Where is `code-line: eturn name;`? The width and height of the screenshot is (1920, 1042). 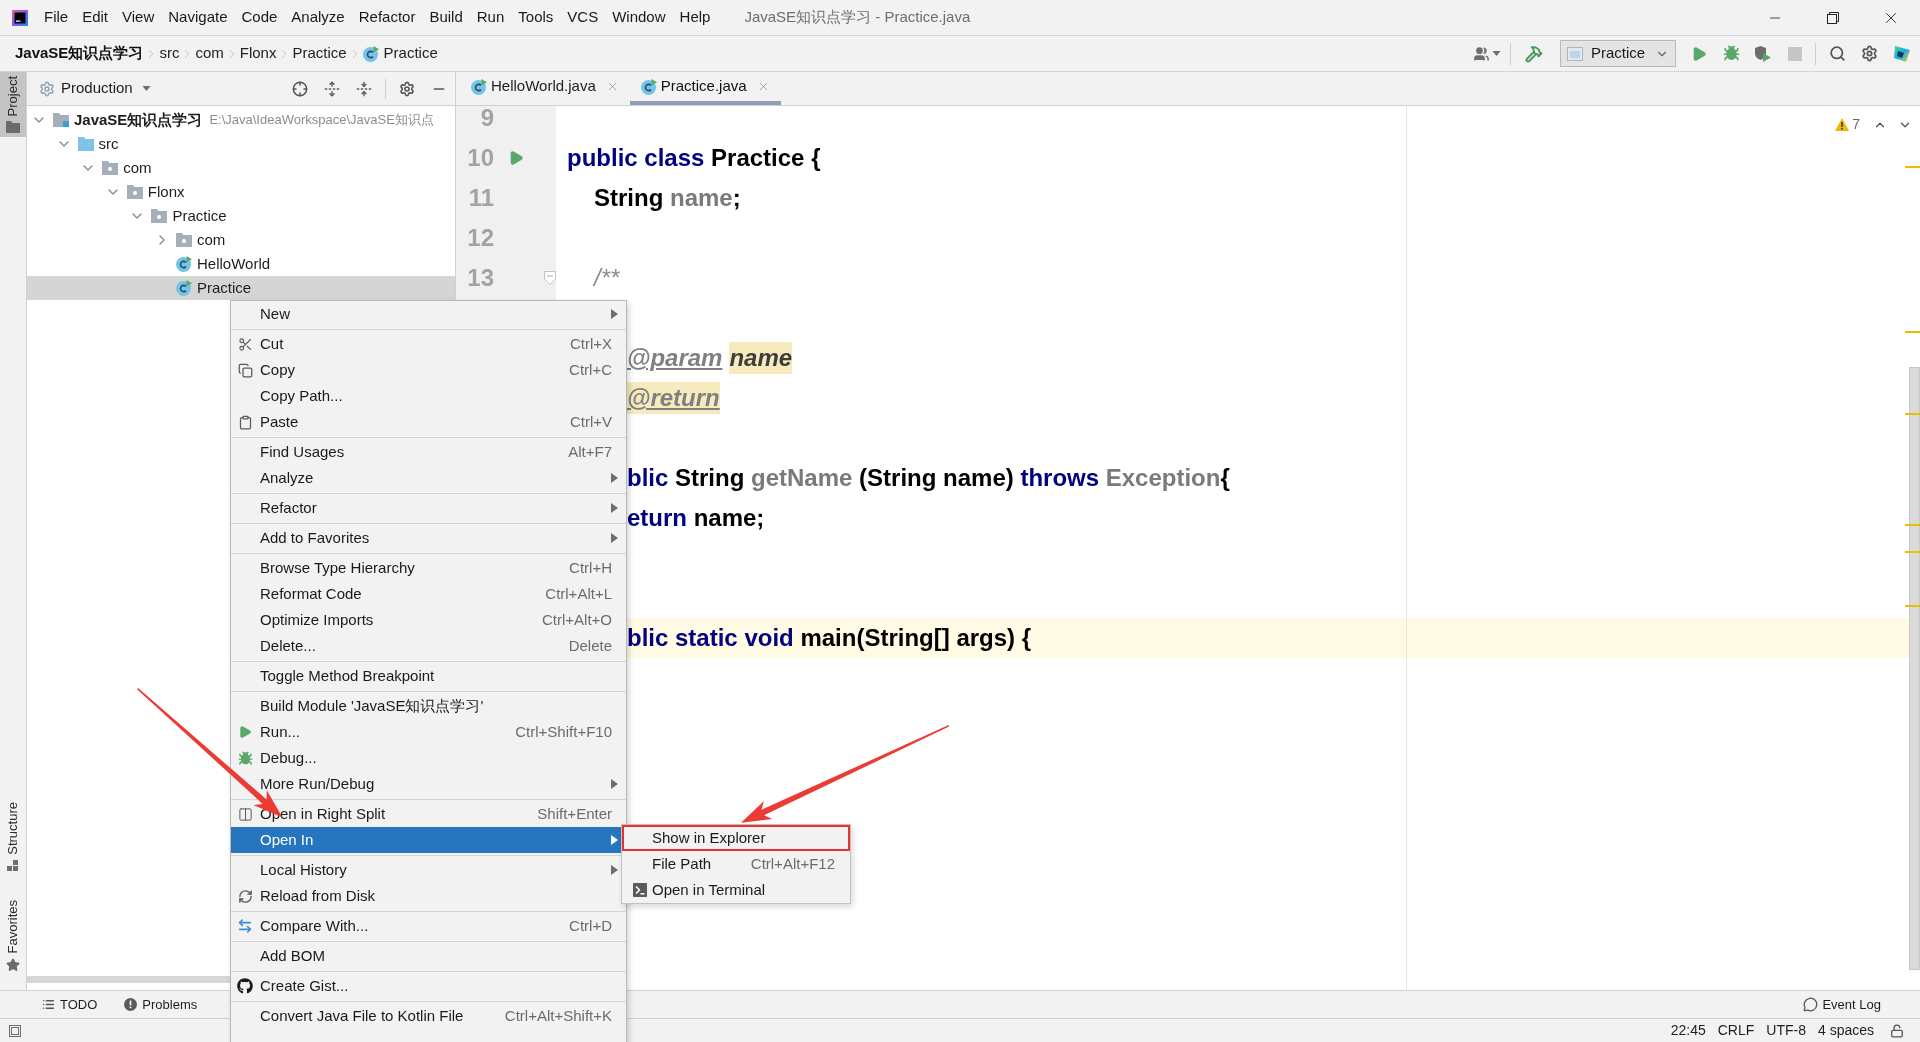
code-line: eturn name; is located at coordinates (696, 518).